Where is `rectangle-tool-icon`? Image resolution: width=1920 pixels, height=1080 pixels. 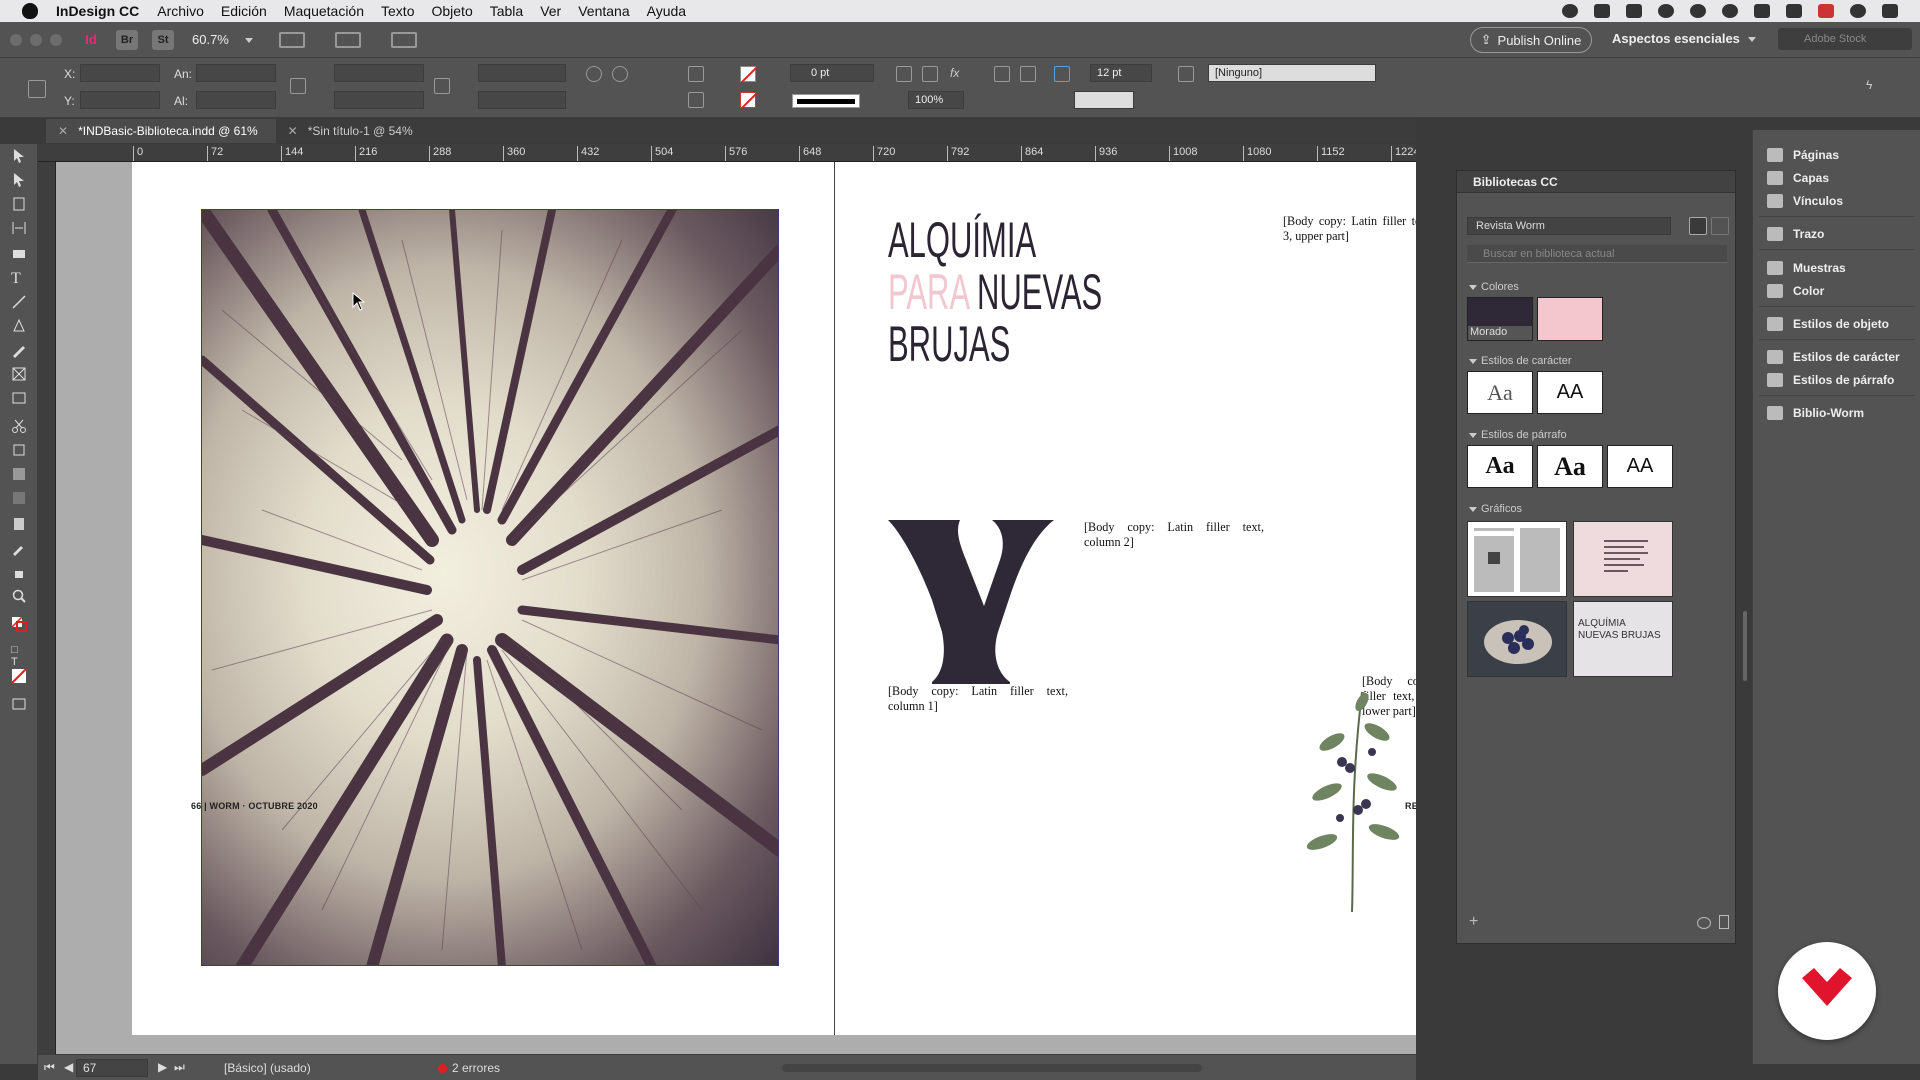 rectangle-tool-icon is located at coordinates (19, 398).